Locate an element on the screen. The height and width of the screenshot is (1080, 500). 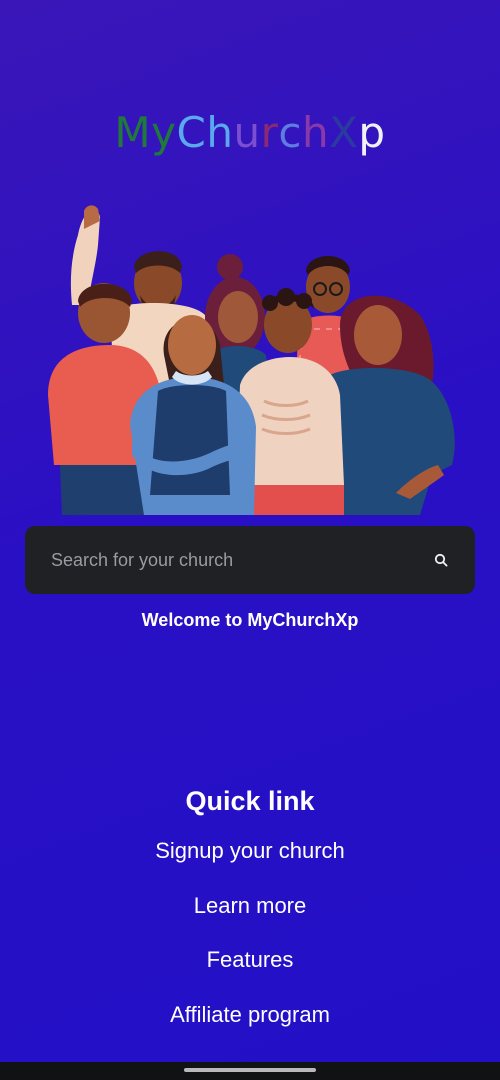
affiliate-program-link: Affiliate program is located at coordinates (250, 1014).